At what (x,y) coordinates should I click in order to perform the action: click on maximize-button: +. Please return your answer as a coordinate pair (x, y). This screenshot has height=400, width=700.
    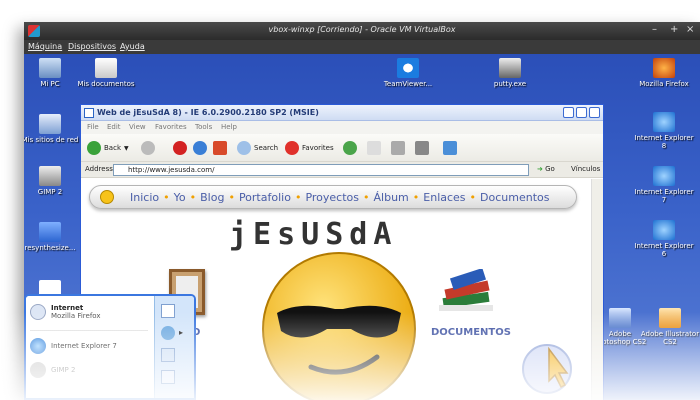
    Looking at the image, I should click on (674, 29).